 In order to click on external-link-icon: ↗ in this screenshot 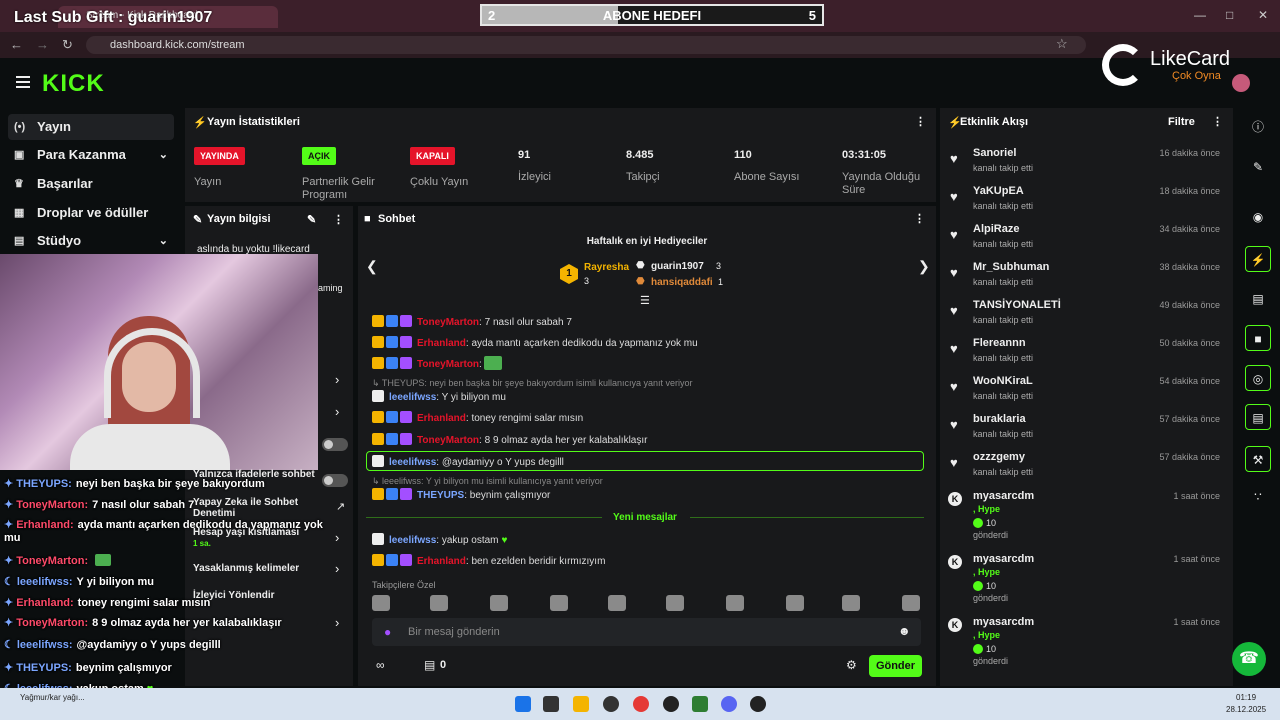, I will do `click(340, 506)`.